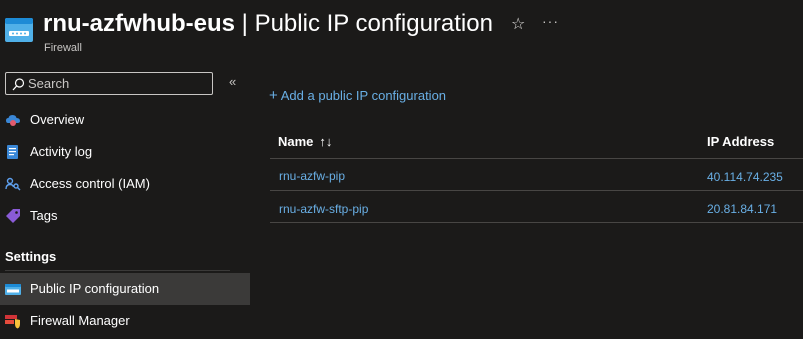  I want to click on sort-icon: ↑↓, so click(325, 141).